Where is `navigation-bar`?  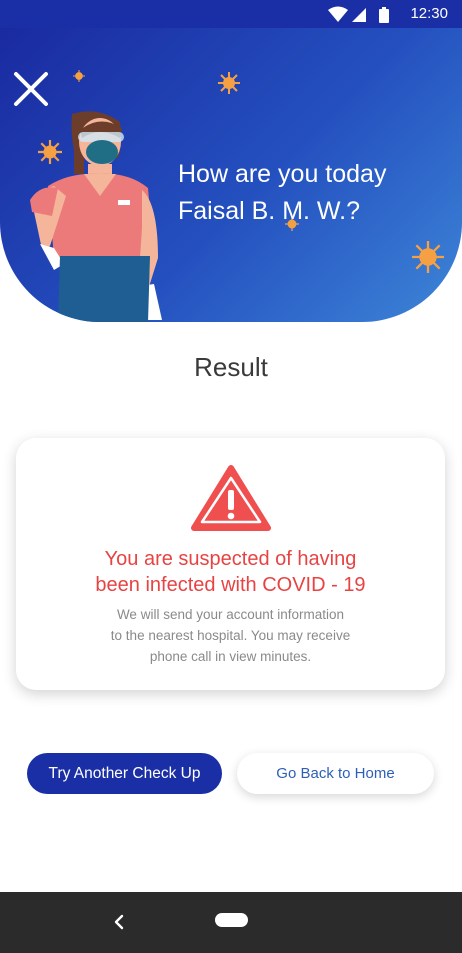 navigation-bar is located at coordinates (231, 922).